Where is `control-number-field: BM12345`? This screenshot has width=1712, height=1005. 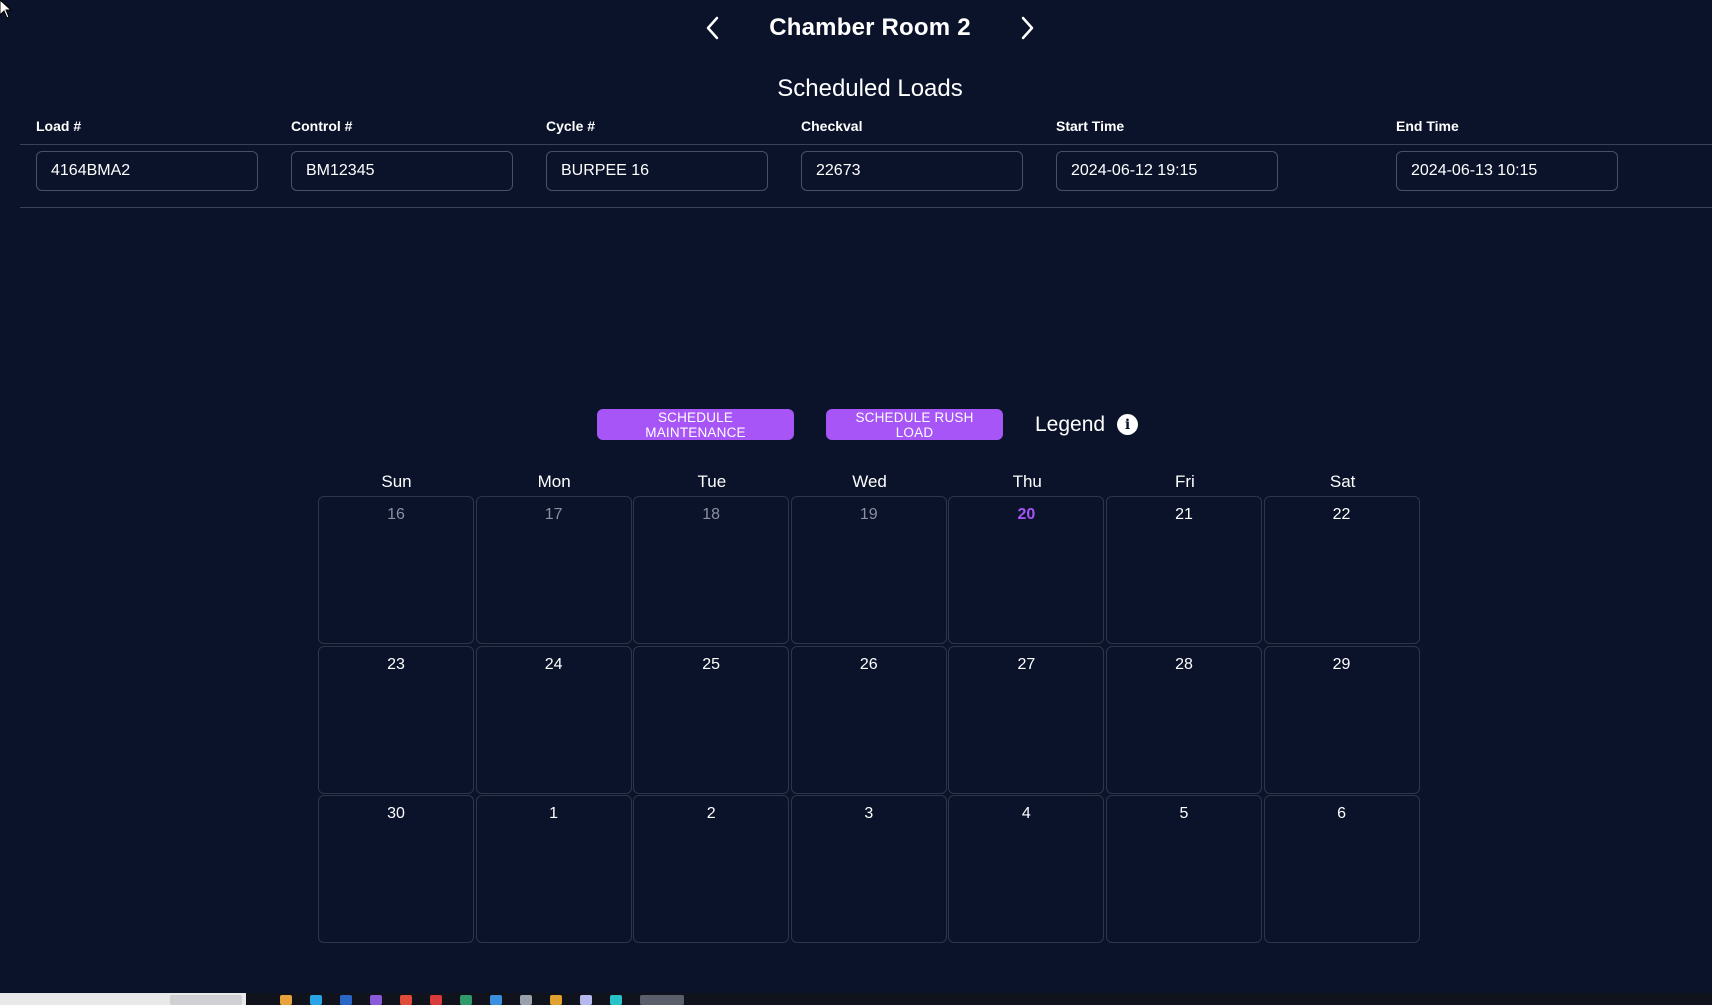 control-number-field: BM12345 is located at coordinates (402, 171).